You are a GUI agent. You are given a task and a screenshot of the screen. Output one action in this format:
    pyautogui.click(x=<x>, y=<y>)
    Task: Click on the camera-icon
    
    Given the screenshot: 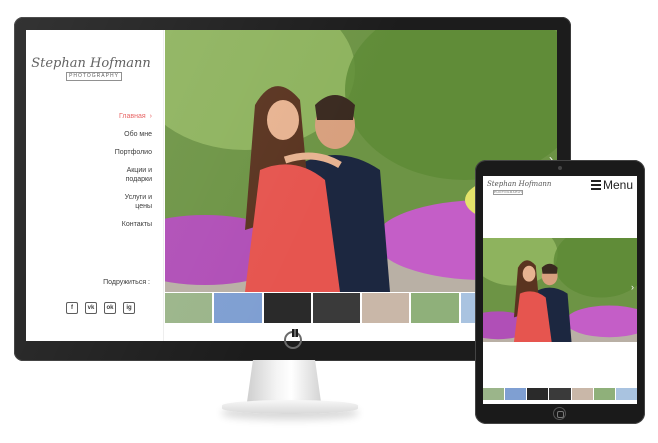 What is the action you would take?
    pyautogui.click(x=560, y=168)
    